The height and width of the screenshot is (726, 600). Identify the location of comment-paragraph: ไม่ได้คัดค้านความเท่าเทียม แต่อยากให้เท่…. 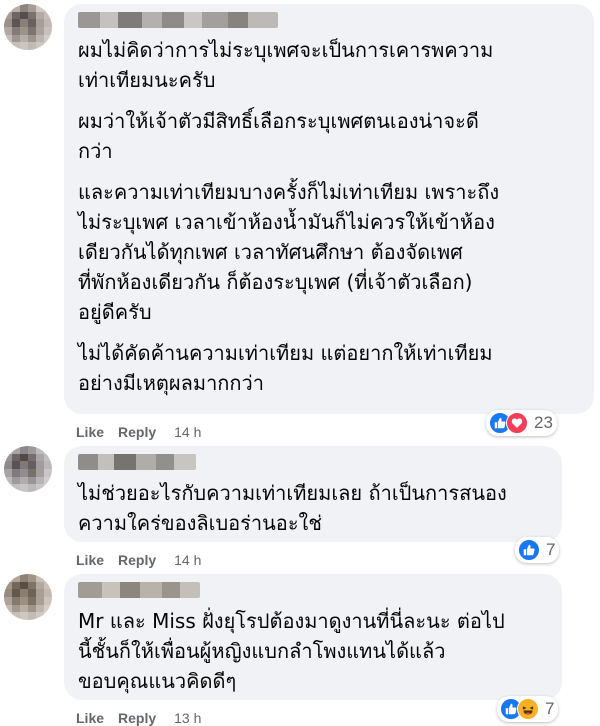
(288, 368).